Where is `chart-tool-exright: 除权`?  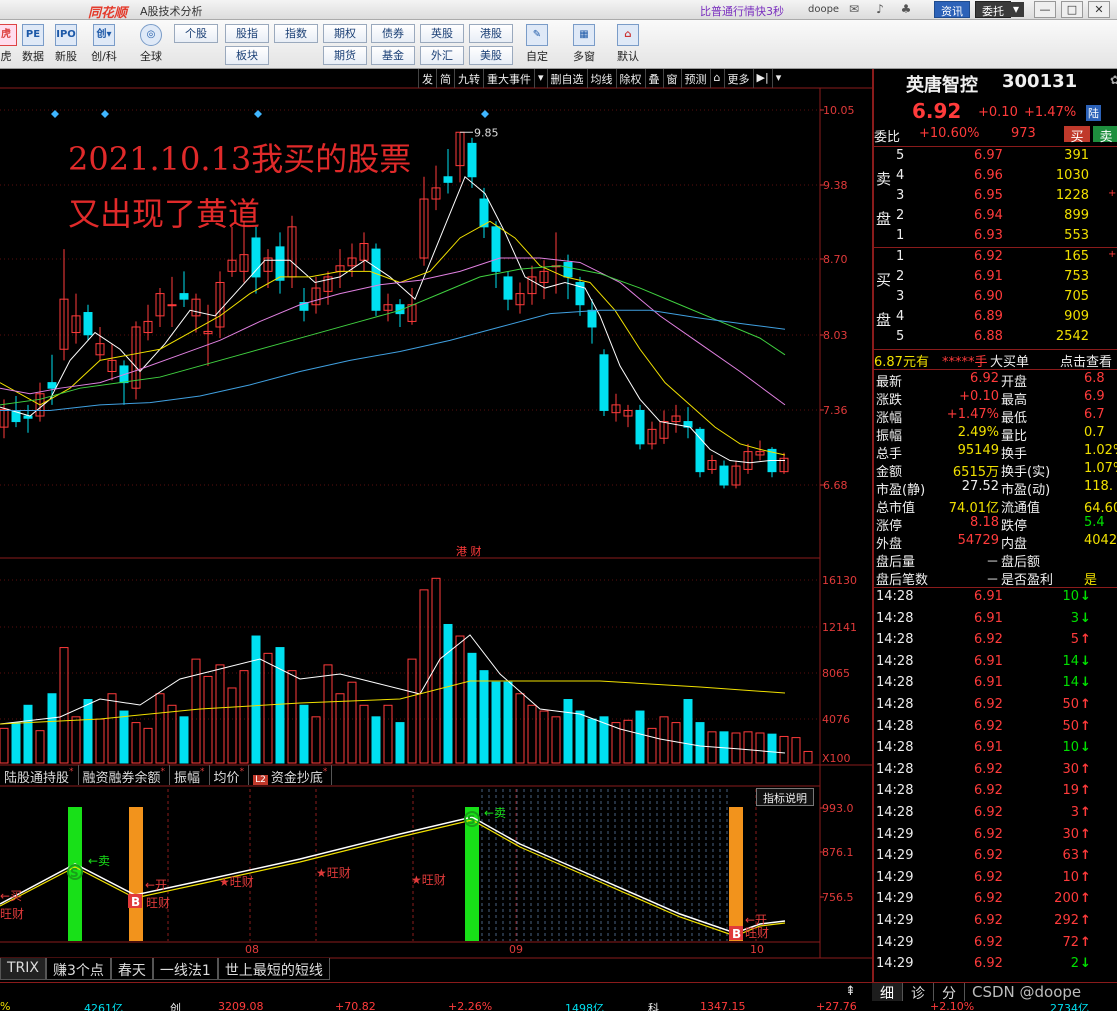 chart-tool-exright: 除权 is located at coordinates (630, 78).